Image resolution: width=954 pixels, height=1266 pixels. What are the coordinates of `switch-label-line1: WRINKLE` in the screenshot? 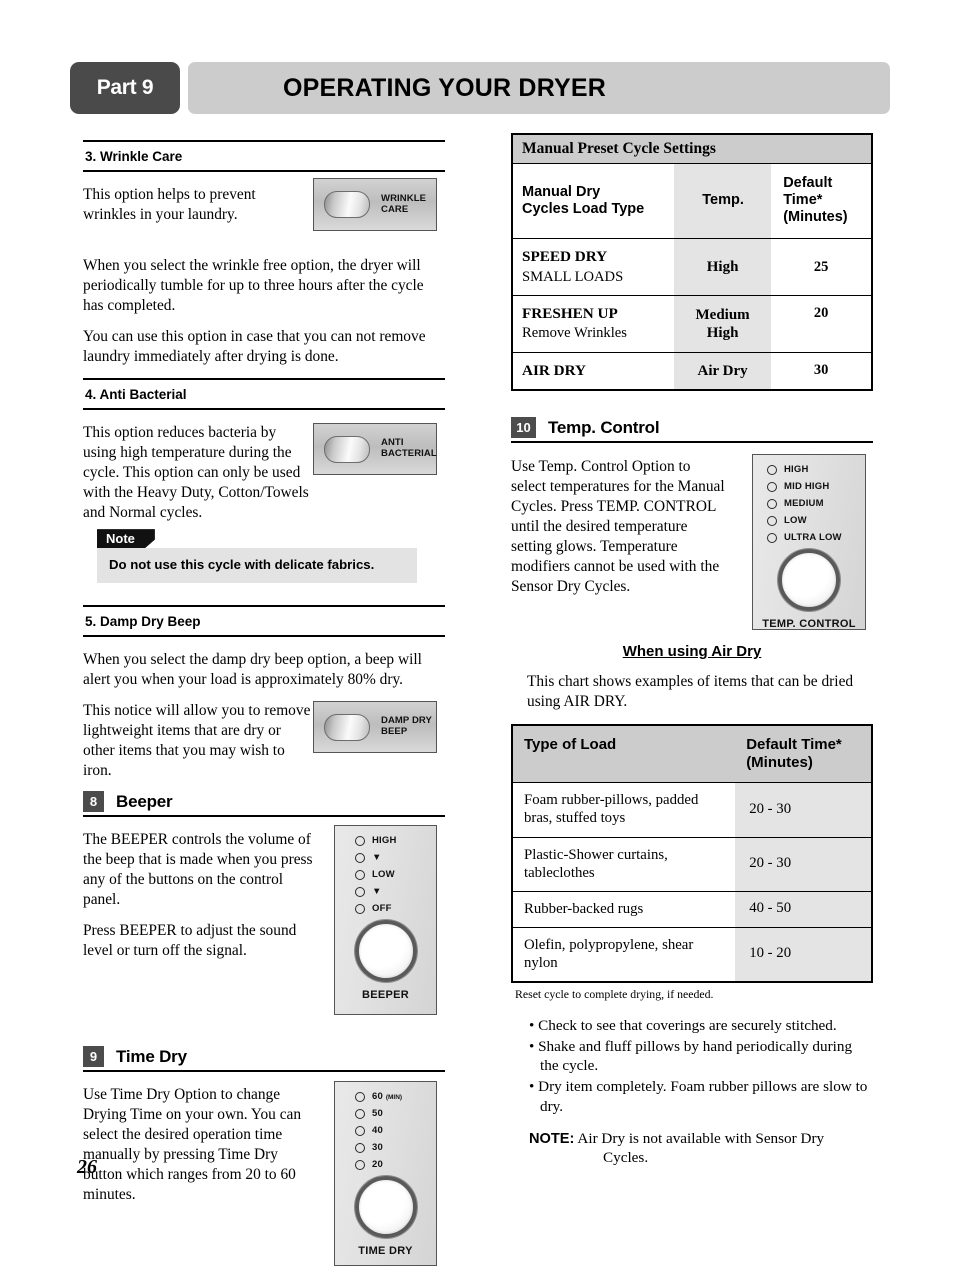 It's located at (404, 198).